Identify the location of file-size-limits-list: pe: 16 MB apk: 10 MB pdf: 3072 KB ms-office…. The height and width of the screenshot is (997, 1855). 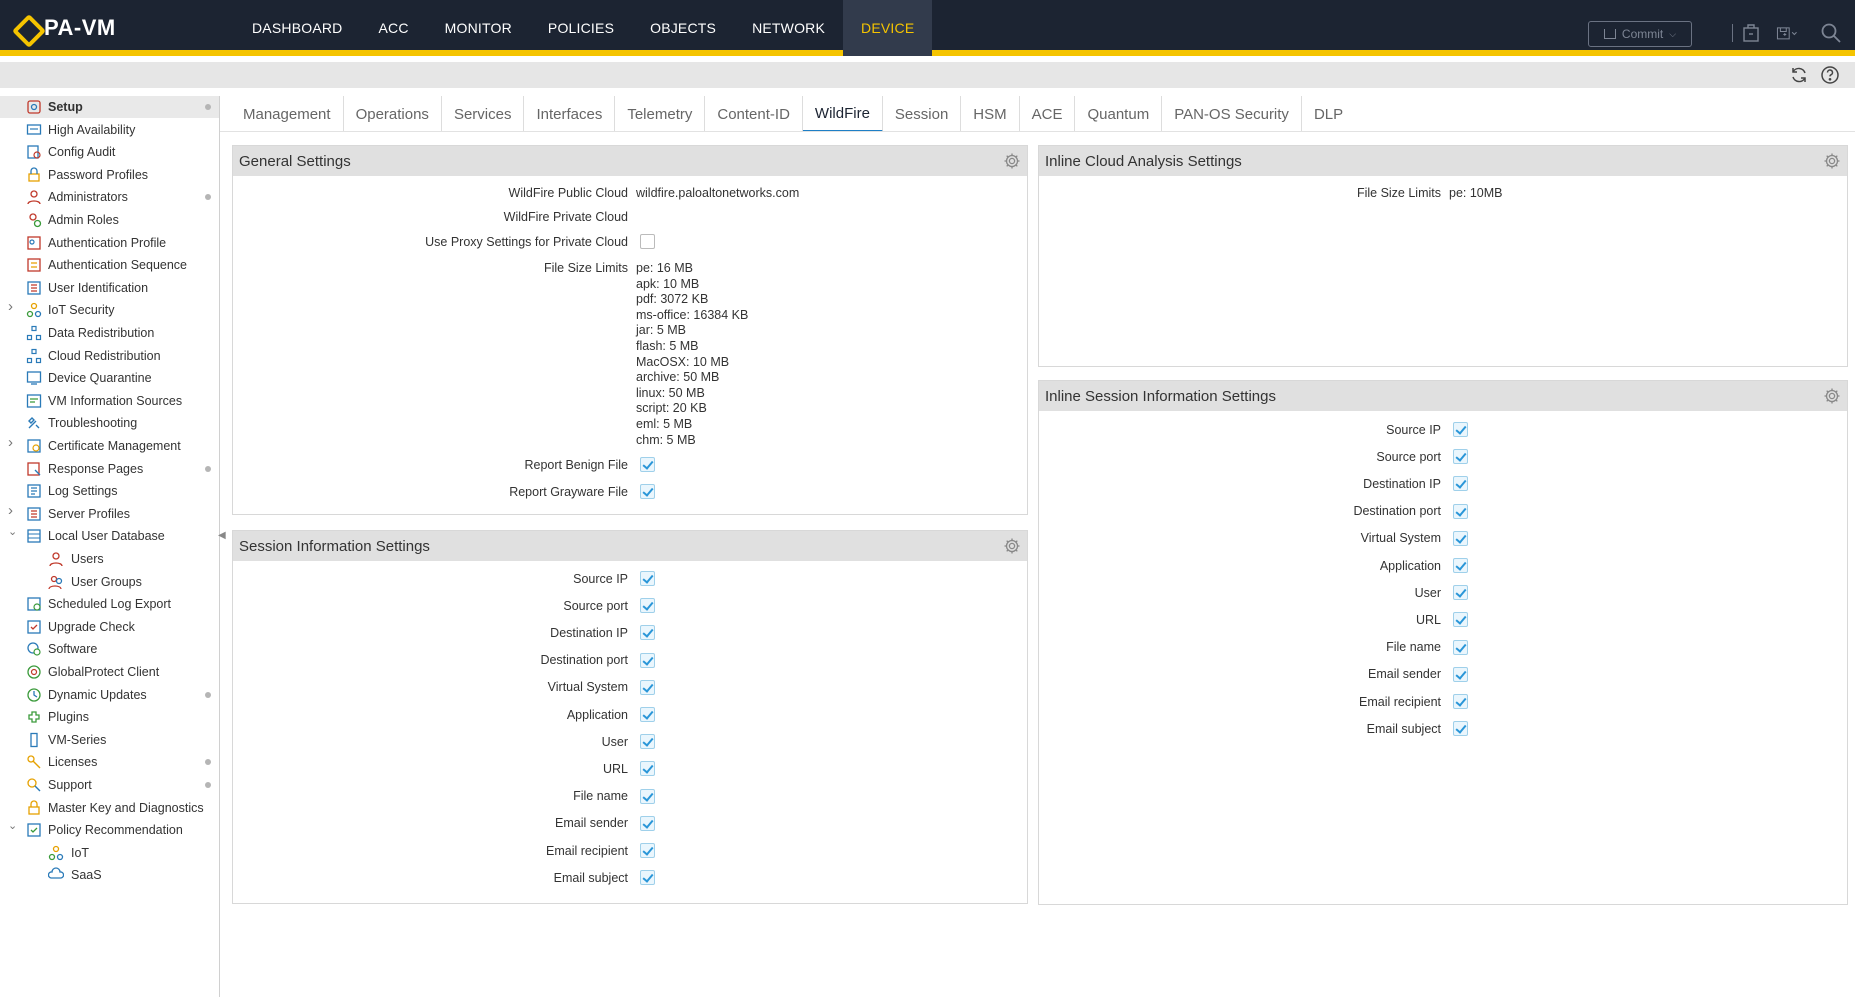
(692, 354).